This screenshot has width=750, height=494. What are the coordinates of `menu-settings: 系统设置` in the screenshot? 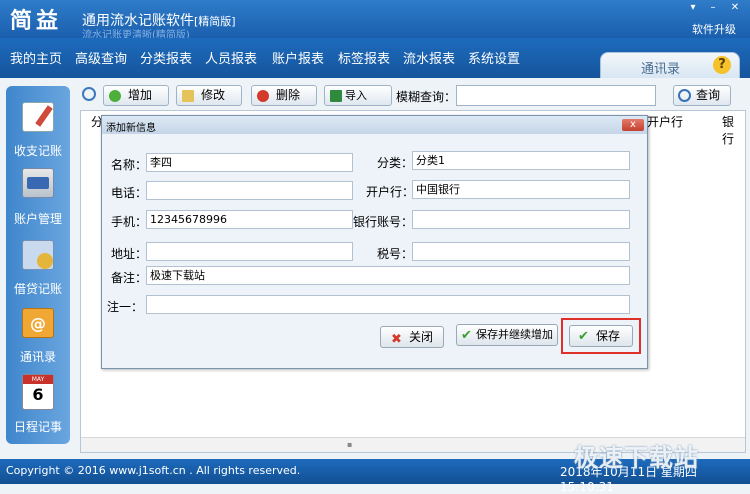 It's located at (494, 57).